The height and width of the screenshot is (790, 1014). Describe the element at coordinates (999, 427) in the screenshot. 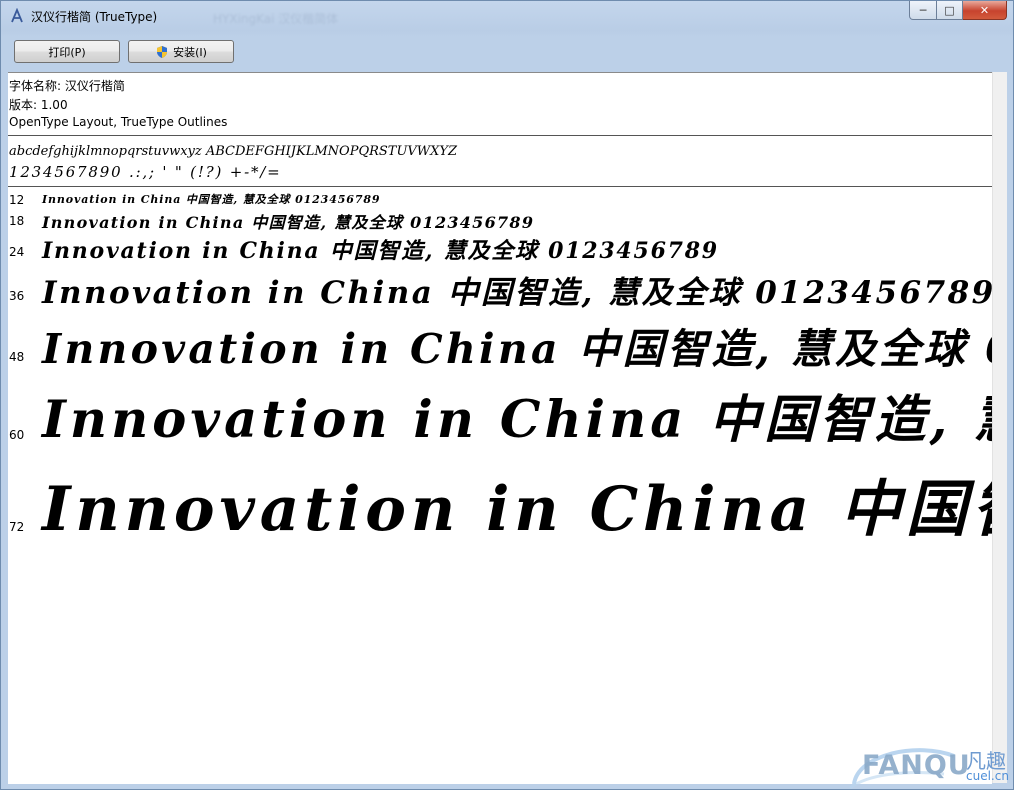

I see `vertical-scrollbar` at that location.